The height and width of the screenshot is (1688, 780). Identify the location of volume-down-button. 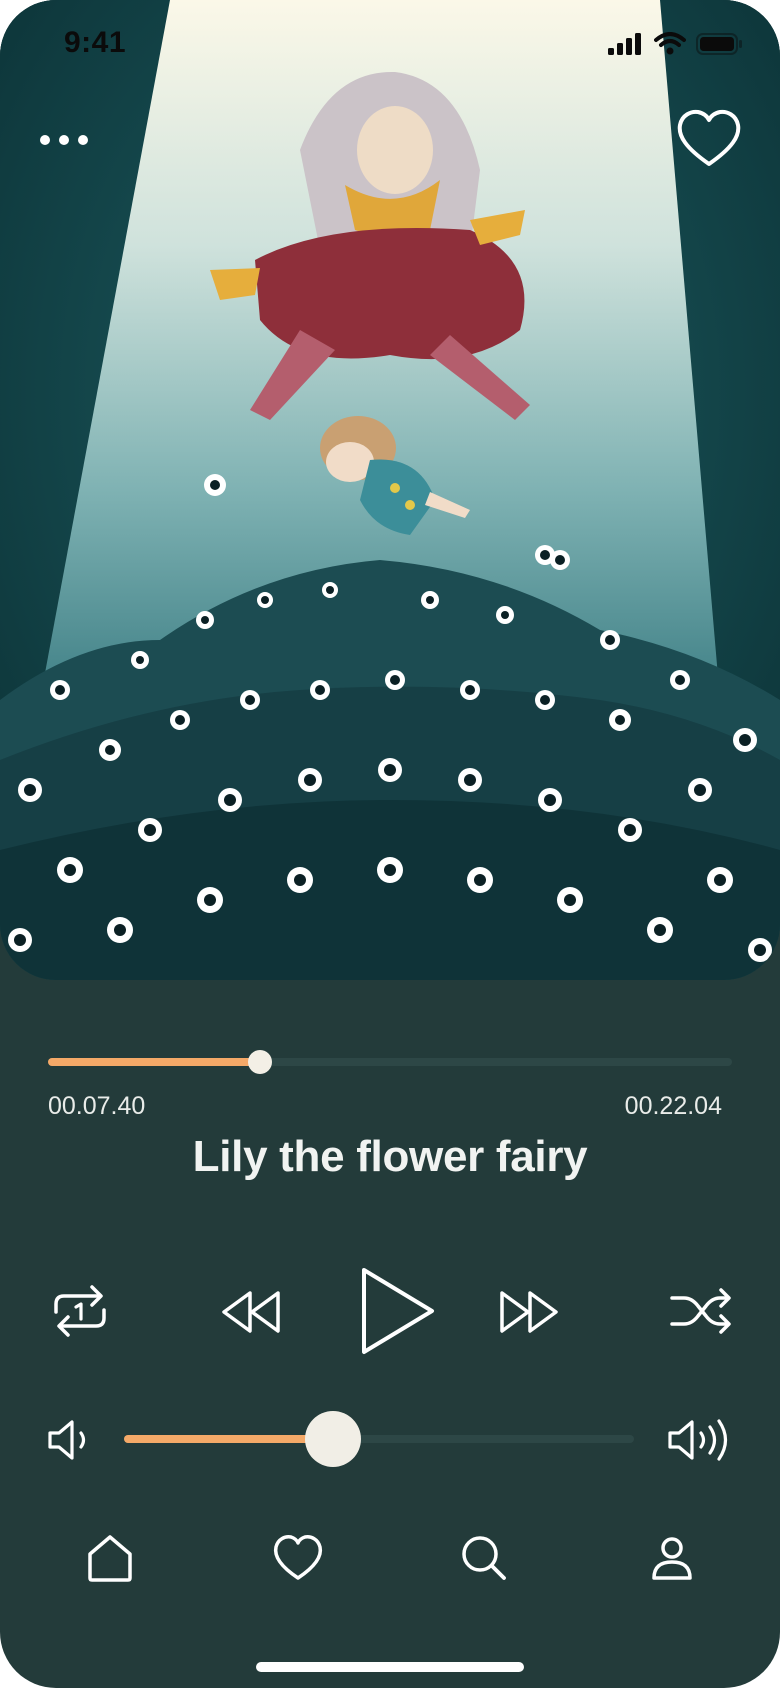
(70, 1440).